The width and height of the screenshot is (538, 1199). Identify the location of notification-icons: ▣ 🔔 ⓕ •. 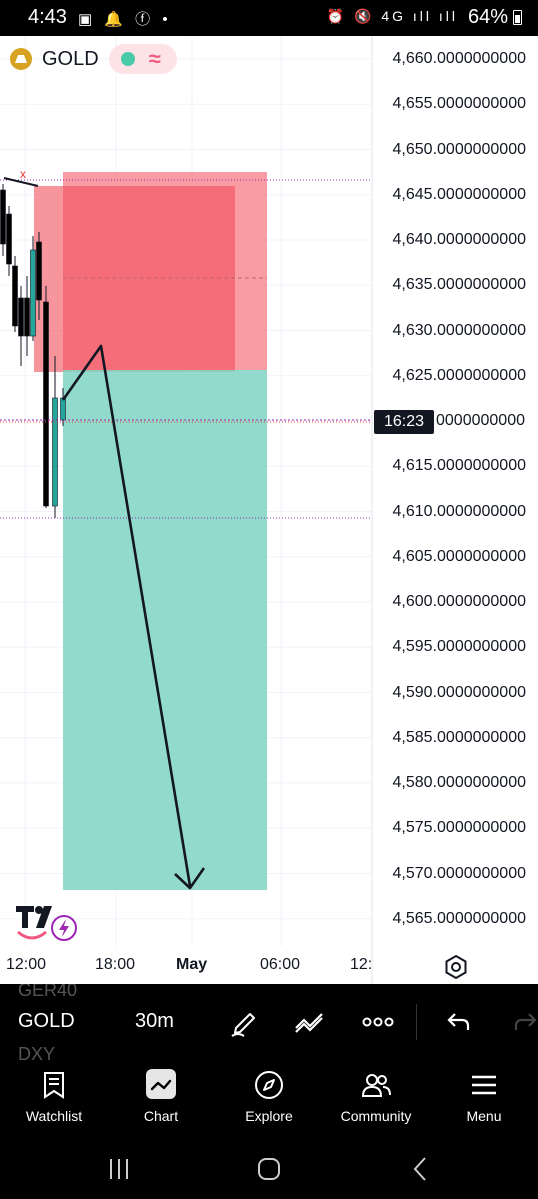
(125, 19).